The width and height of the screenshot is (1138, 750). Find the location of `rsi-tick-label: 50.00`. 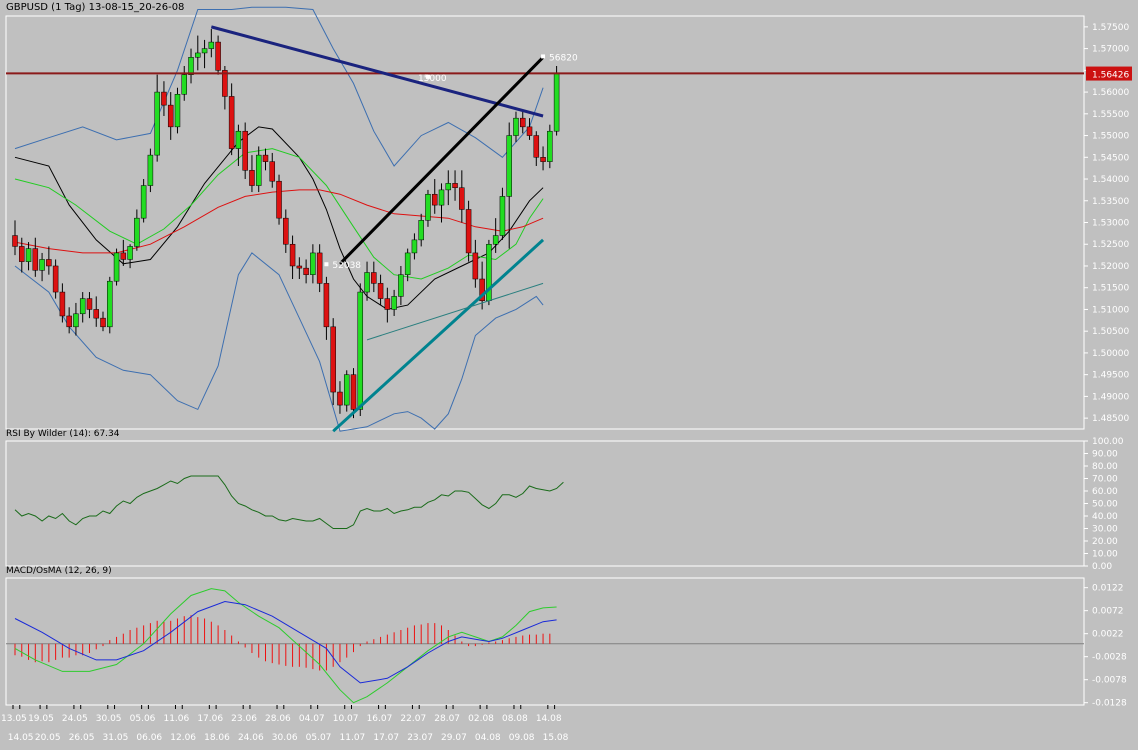

rsi-tick-label: 50.00 is located at coordinates (1105, 505).